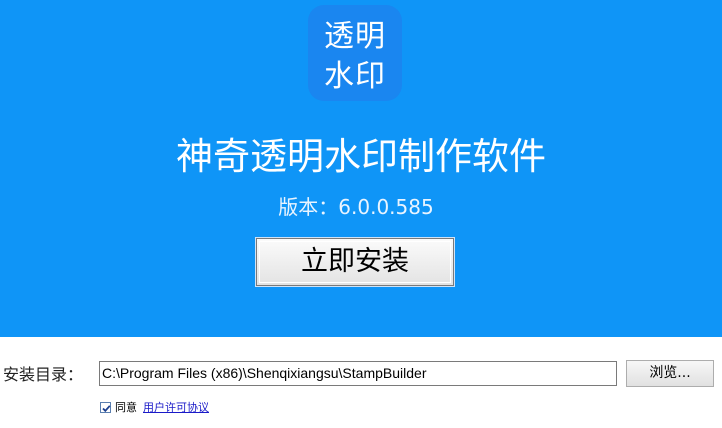 The height and width of the screenshot is (428, 722). I want to click on logo-text-line1: 透明, so click(355, 36).